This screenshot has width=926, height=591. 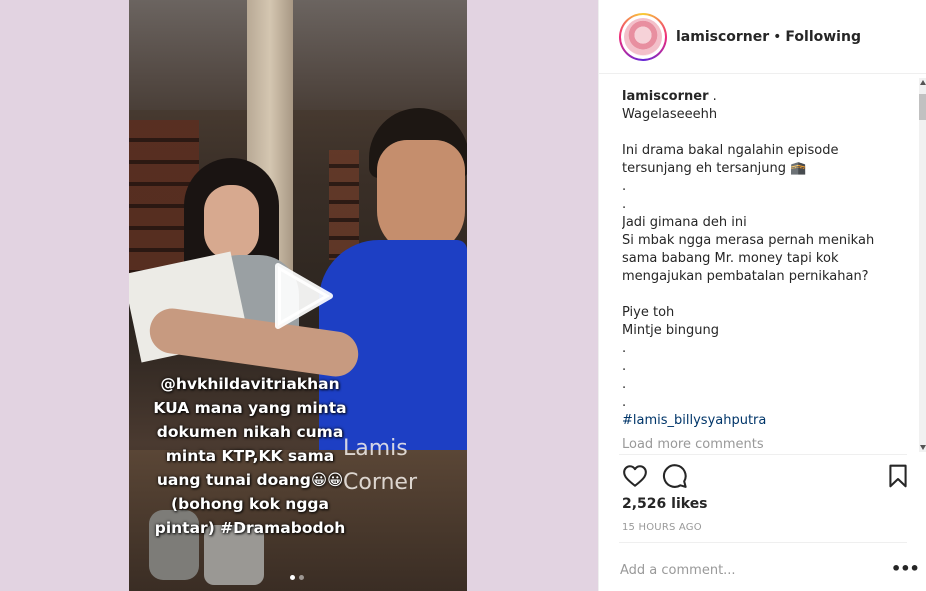 What do you see at coordinates (922, 107) in the screenshot?
I see `scrollbar-thumb` at bounding box center [922, 107].